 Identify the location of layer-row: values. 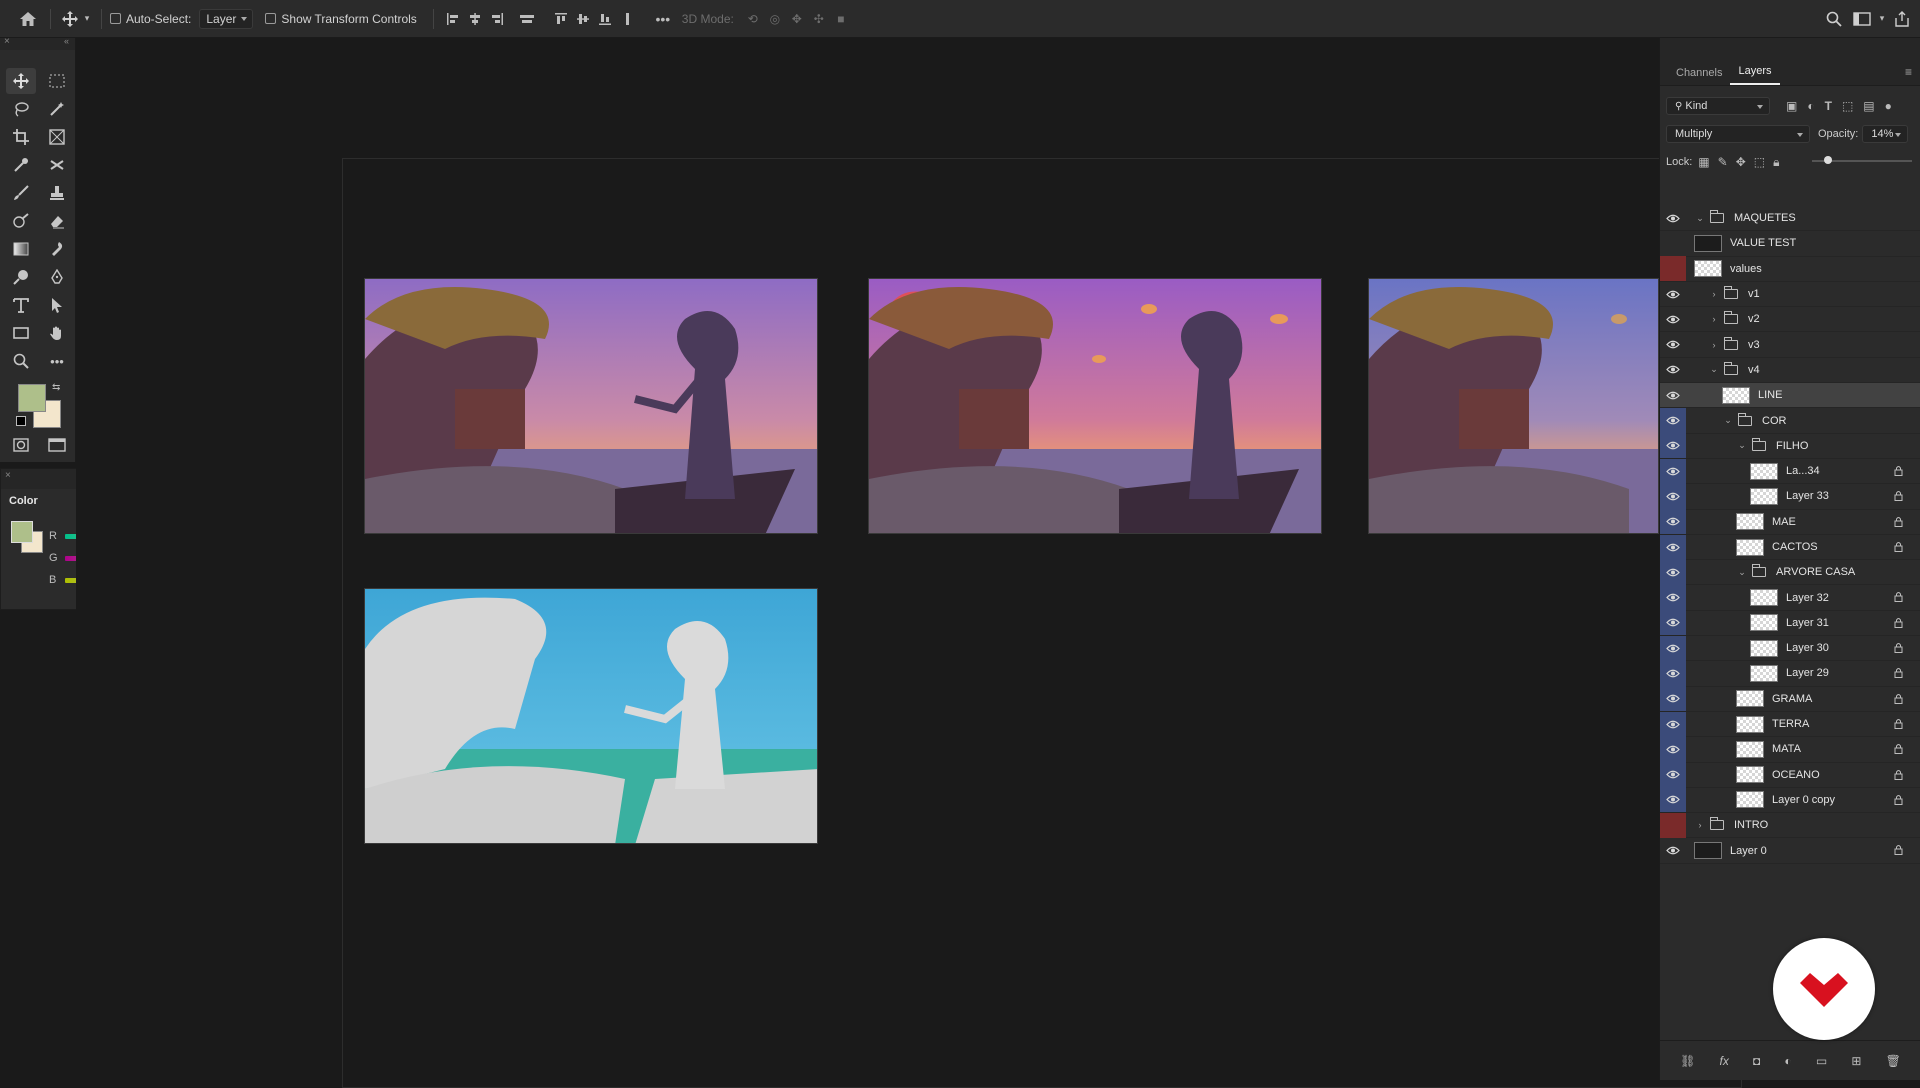
(1790, 269).